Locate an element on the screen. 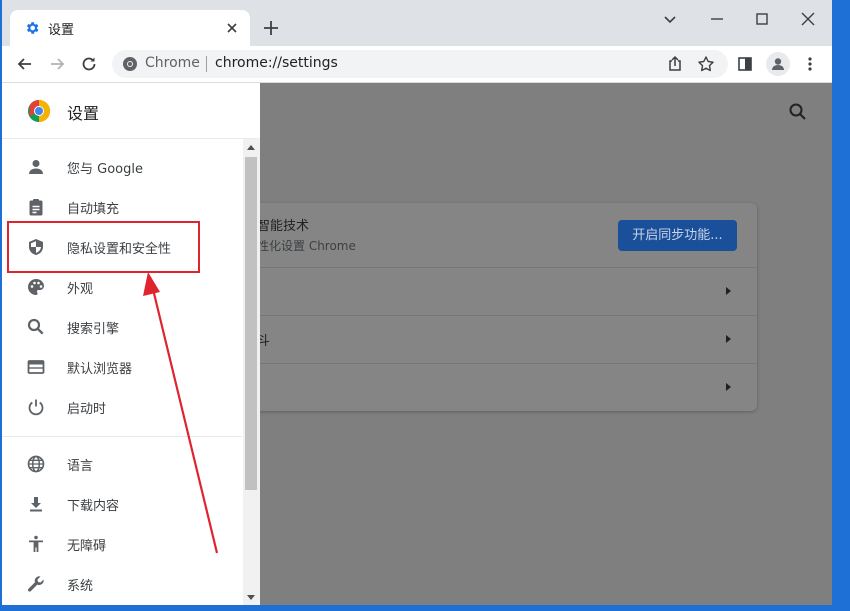  close-window-icon is located at coordinates (808, 19).